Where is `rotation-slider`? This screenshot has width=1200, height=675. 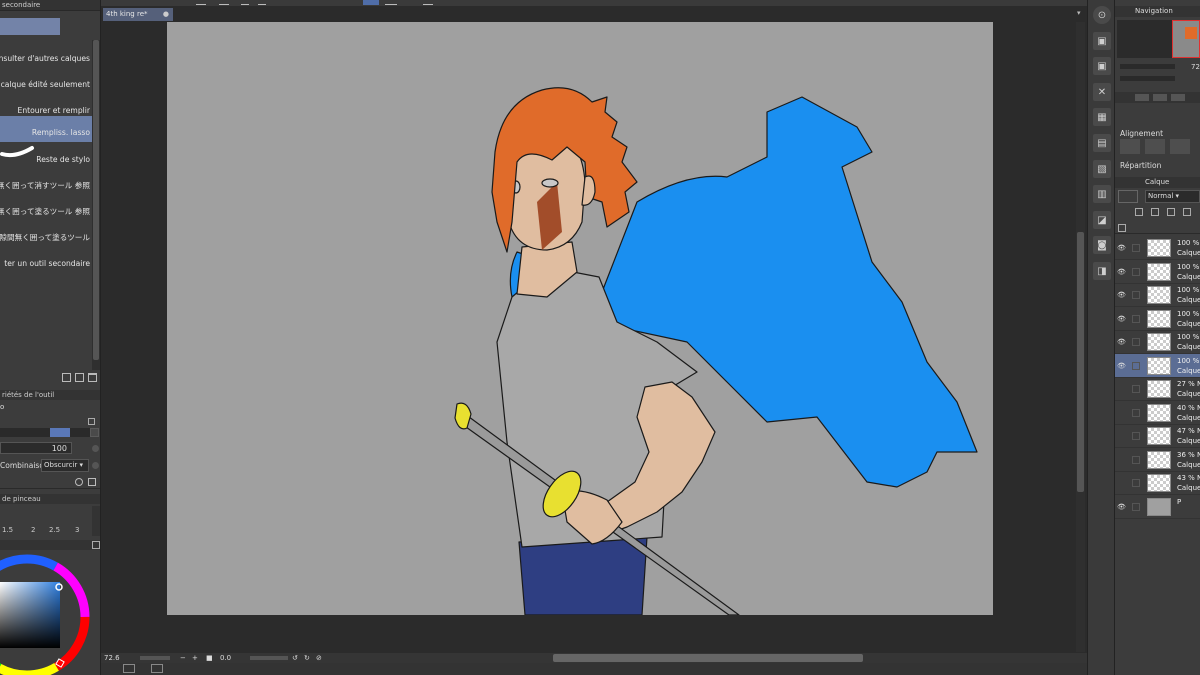
rotation-slider is located at coordinates (269, 658).